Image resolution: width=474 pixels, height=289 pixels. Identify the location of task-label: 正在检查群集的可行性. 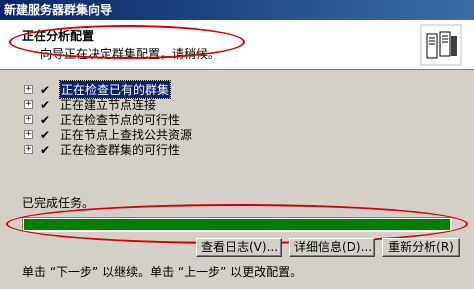
(120, 149).